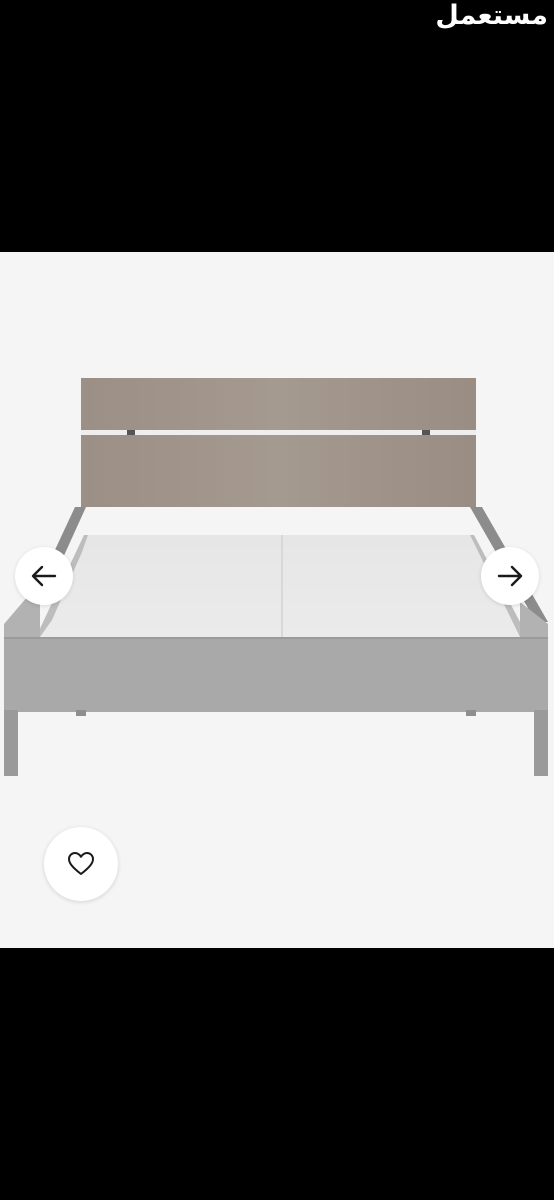 This screenshot has height=1200, width=554. I want to click on arrow-left-icon, so click(44, 576).